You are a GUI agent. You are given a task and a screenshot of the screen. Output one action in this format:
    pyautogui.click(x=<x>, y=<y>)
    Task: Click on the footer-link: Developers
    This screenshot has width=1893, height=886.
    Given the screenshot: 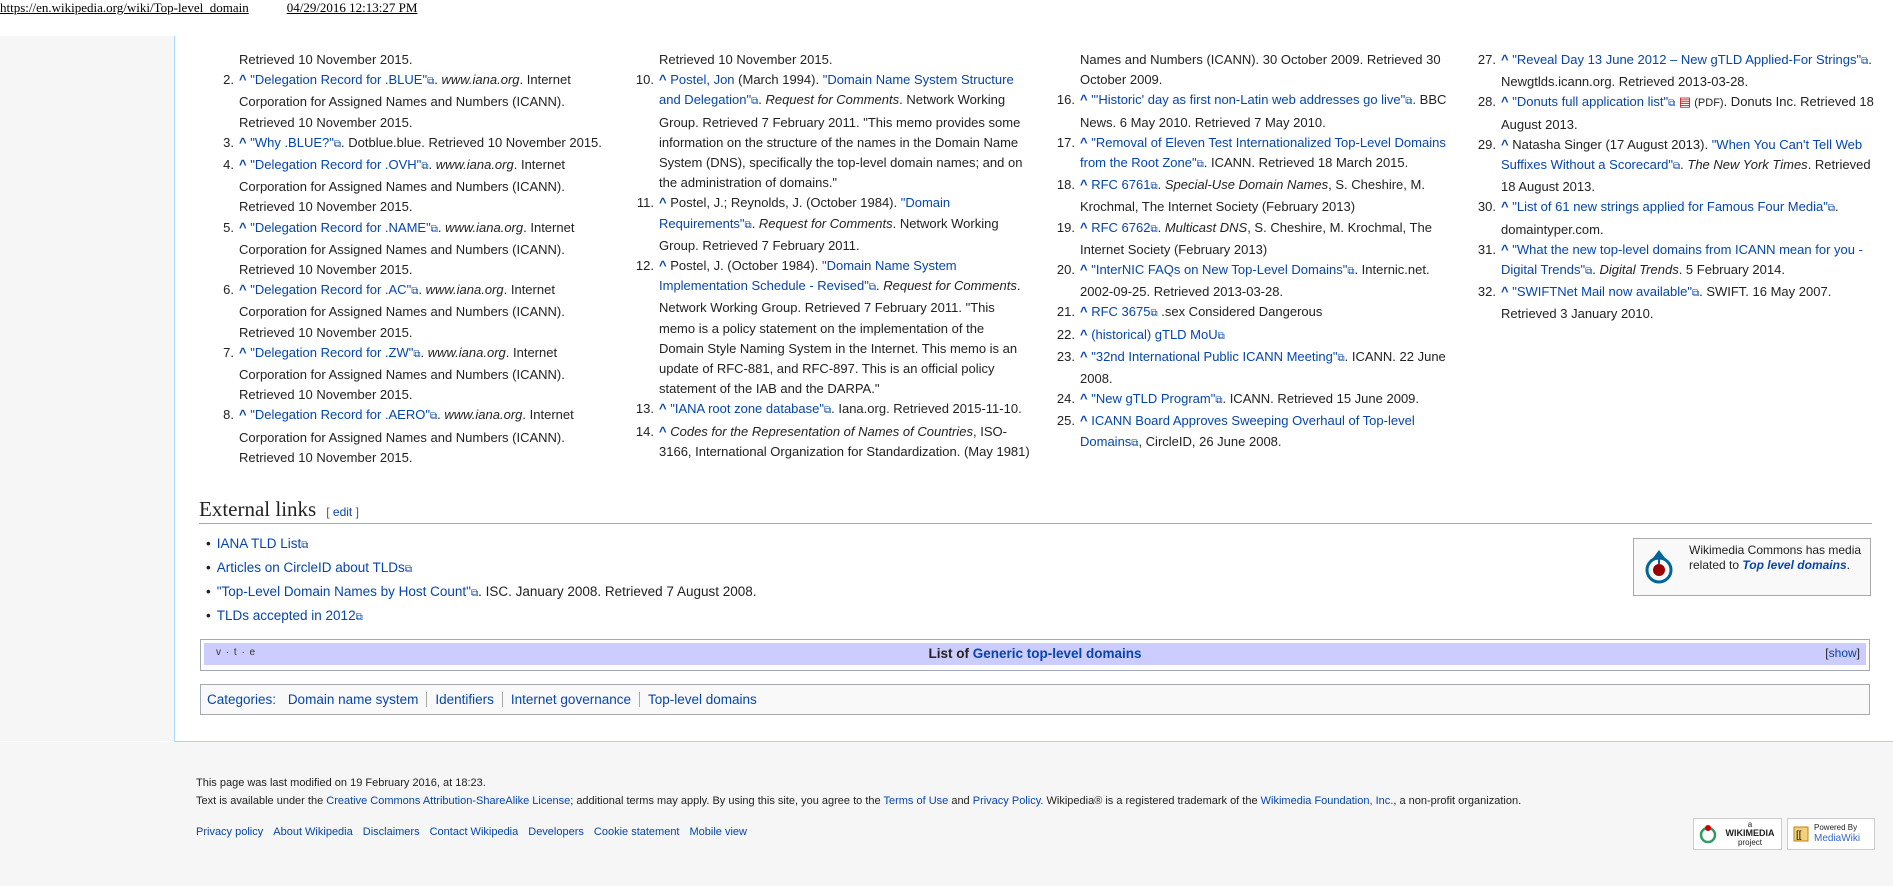 What is the action you would take?
    pyautogui.click(x=556, y=832)
    